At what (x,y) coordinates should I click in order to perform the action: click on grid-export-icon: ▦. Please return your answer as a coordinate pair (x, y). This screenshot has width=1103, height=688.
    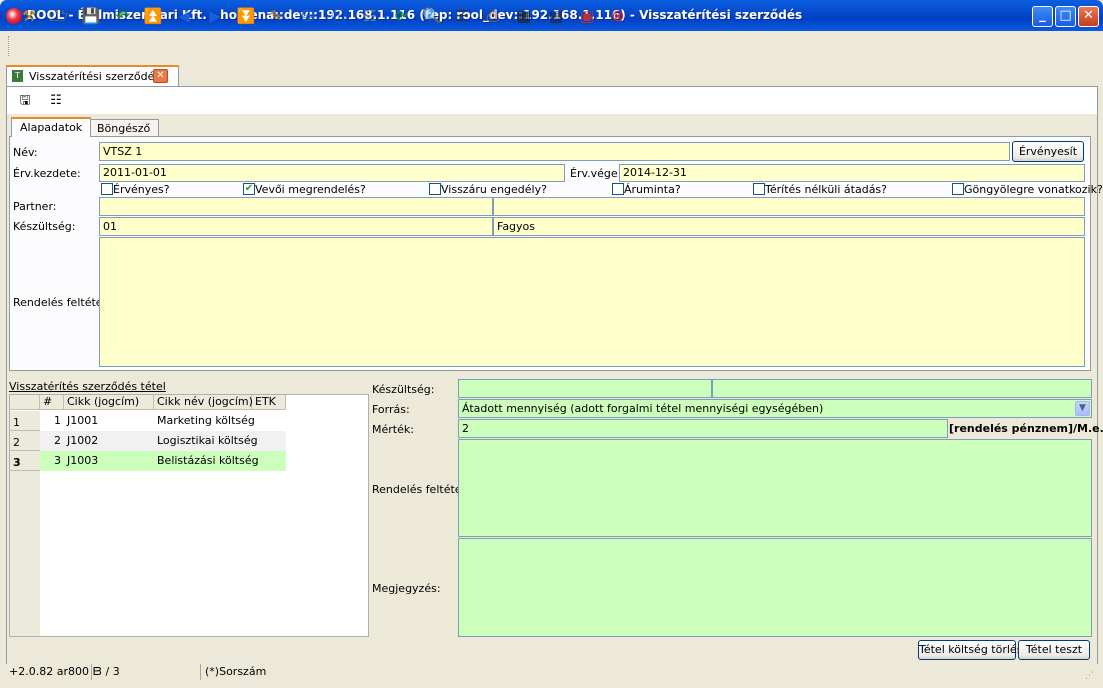
    Looking at the image, I should click on (524, 16).